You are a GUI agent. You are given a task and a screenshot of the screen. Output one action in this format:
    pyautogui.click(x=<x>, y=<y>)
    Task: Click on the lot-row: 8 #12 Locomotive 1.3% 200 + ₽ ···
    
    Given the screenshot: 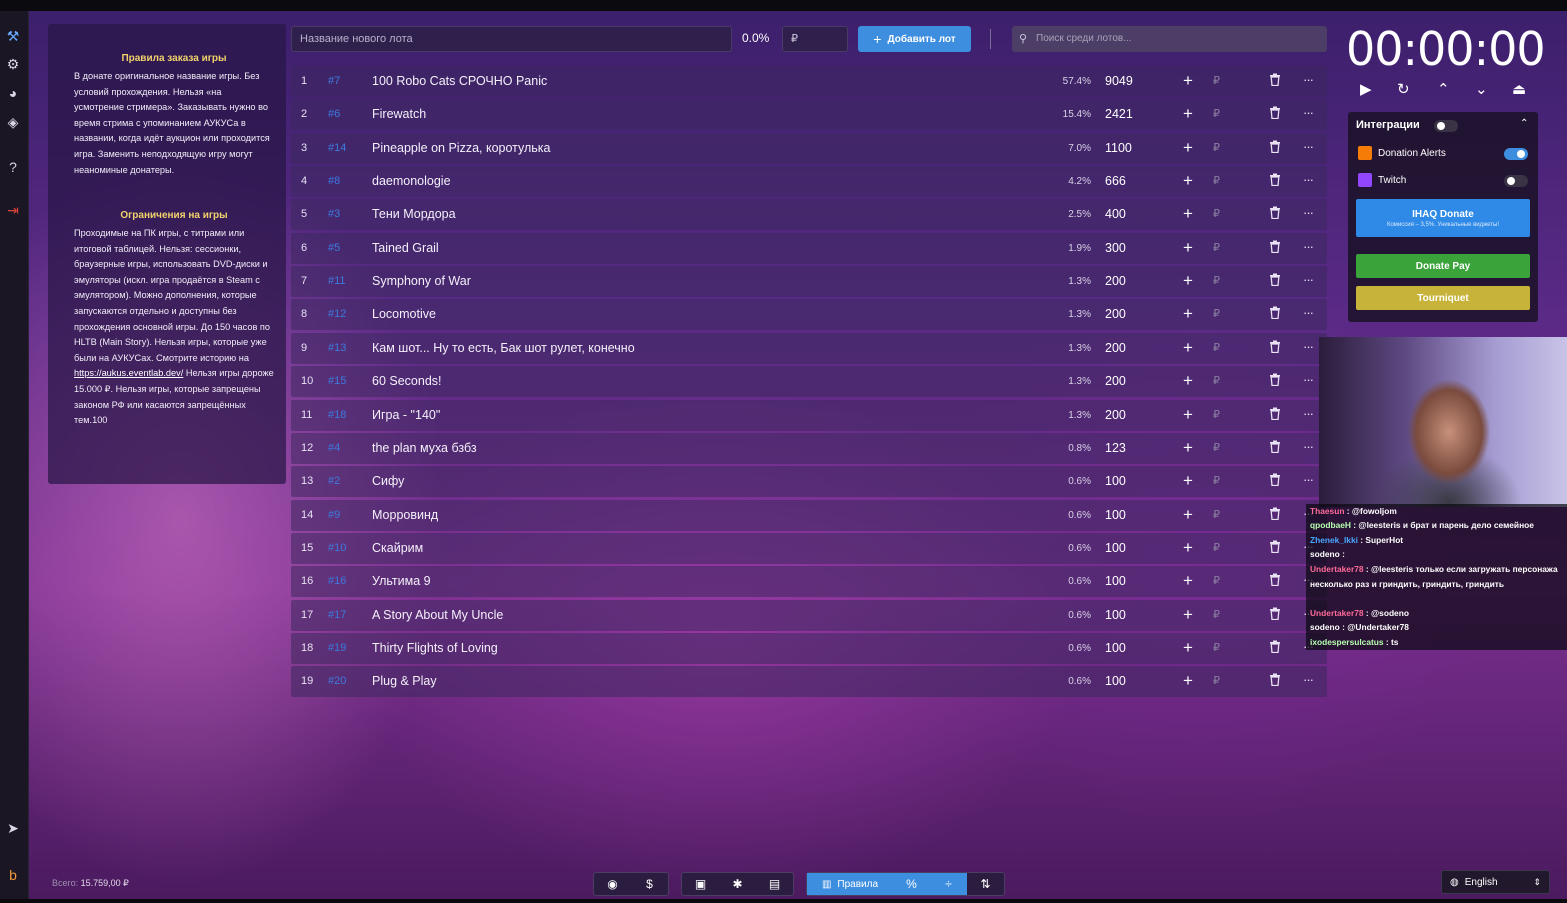 What is the action you would take?
    pyautogui.click(x=809, y=315)
    